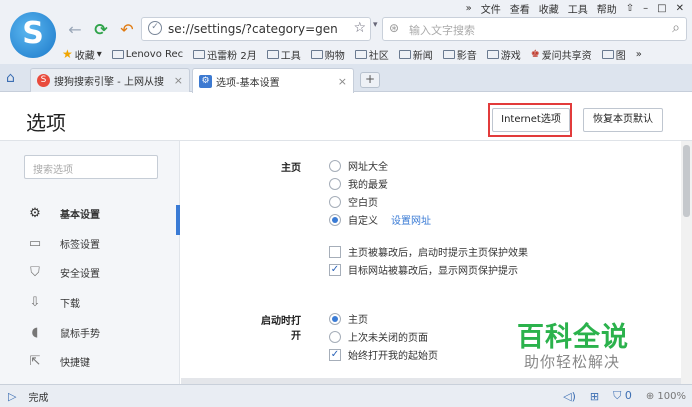 The width and height of the screenshot is (692, 407). What do you see at coordinates (35, 361) in the screenshot?
I see `shortcut-icon: ⇱` at bounding box center [35, 361].